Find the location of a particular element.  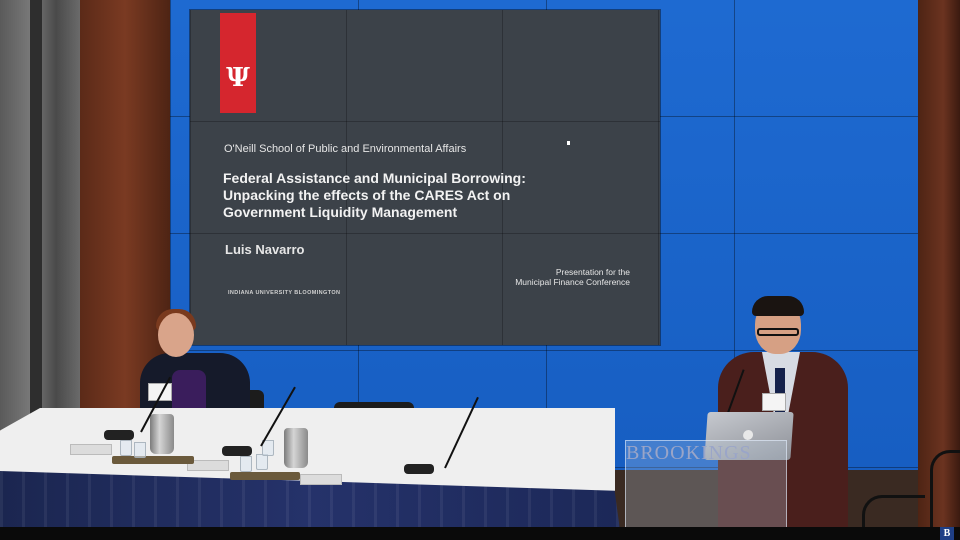

slide-author: Luis Navarro is located at coordinates (265, 249).